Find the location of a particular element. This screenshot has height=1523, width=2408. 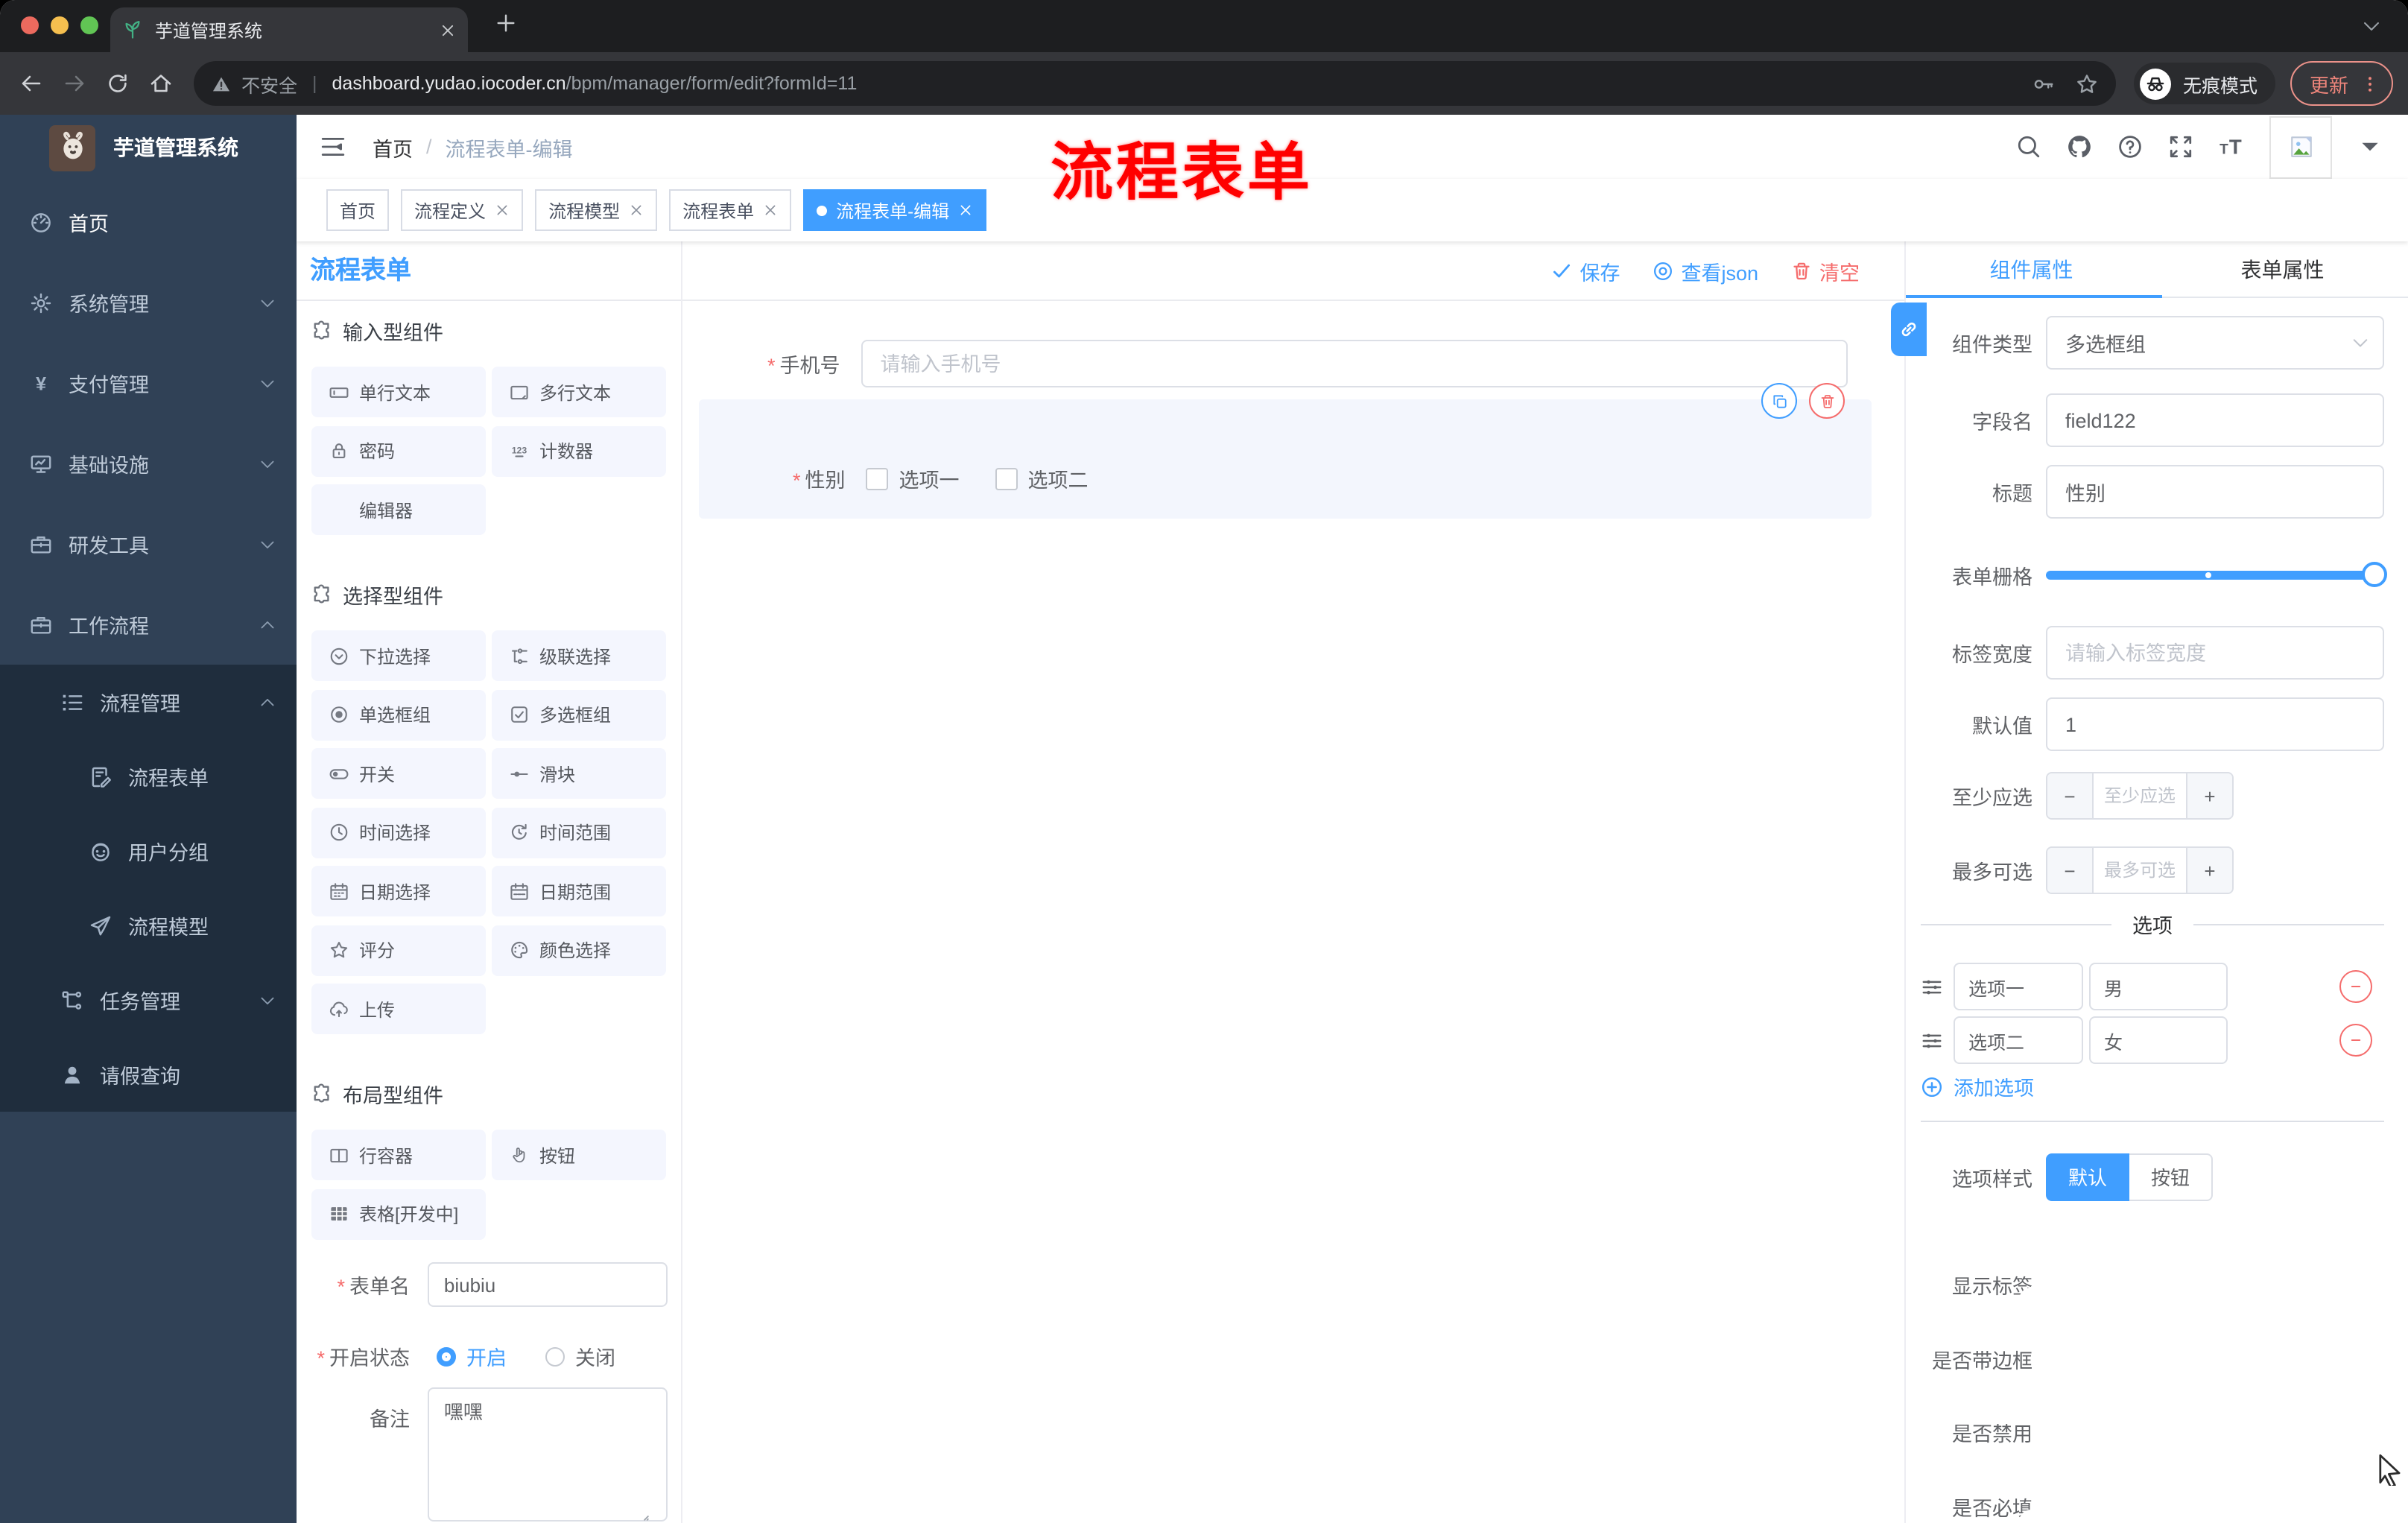

sidebar-item-研发工具: 研发工具 is located at coordinates (148, 544).